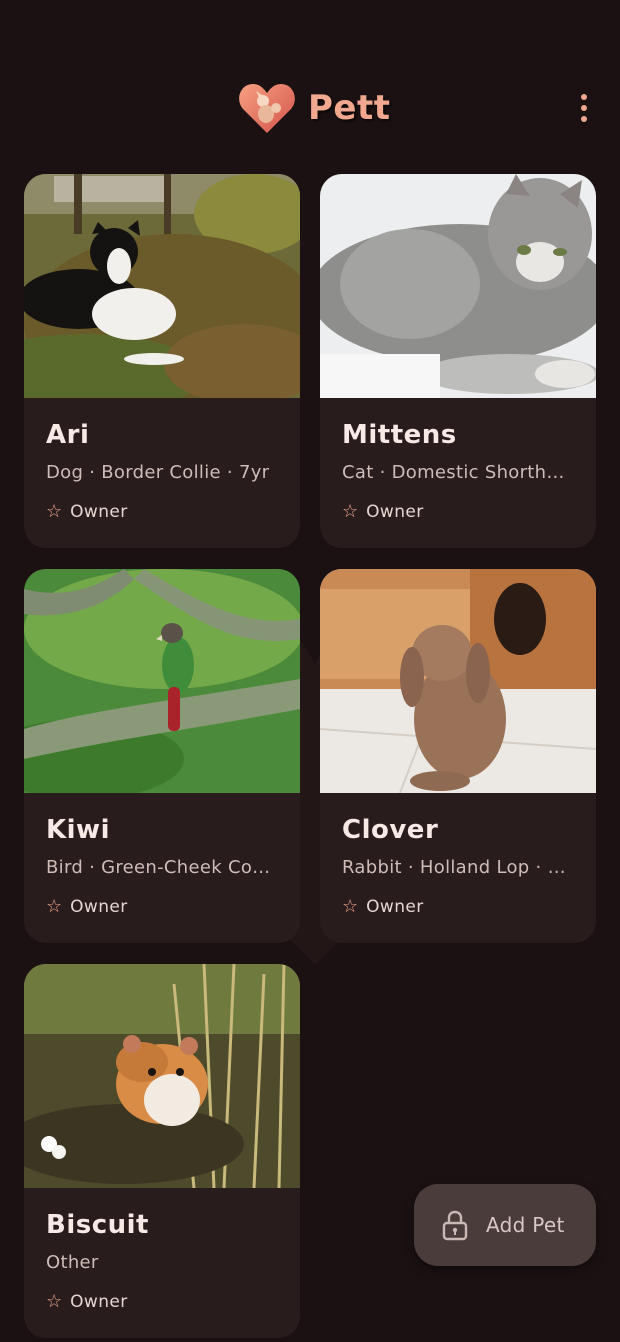 Image resolution: width=620 pixels, height=1342 pixels. I want to click on pet-details: Dog · Border Collie · 7yr, so click(158, 472).